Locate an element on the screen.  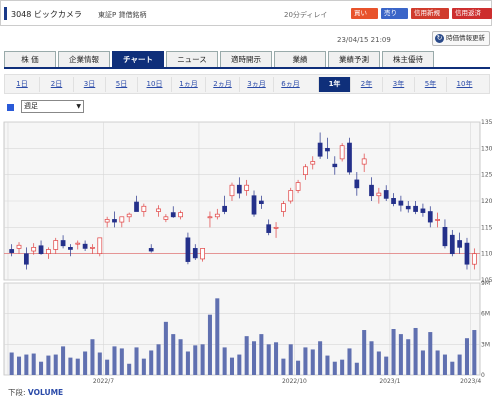
x-tick-label: 2023/4 is located at coordinates (470, 381).